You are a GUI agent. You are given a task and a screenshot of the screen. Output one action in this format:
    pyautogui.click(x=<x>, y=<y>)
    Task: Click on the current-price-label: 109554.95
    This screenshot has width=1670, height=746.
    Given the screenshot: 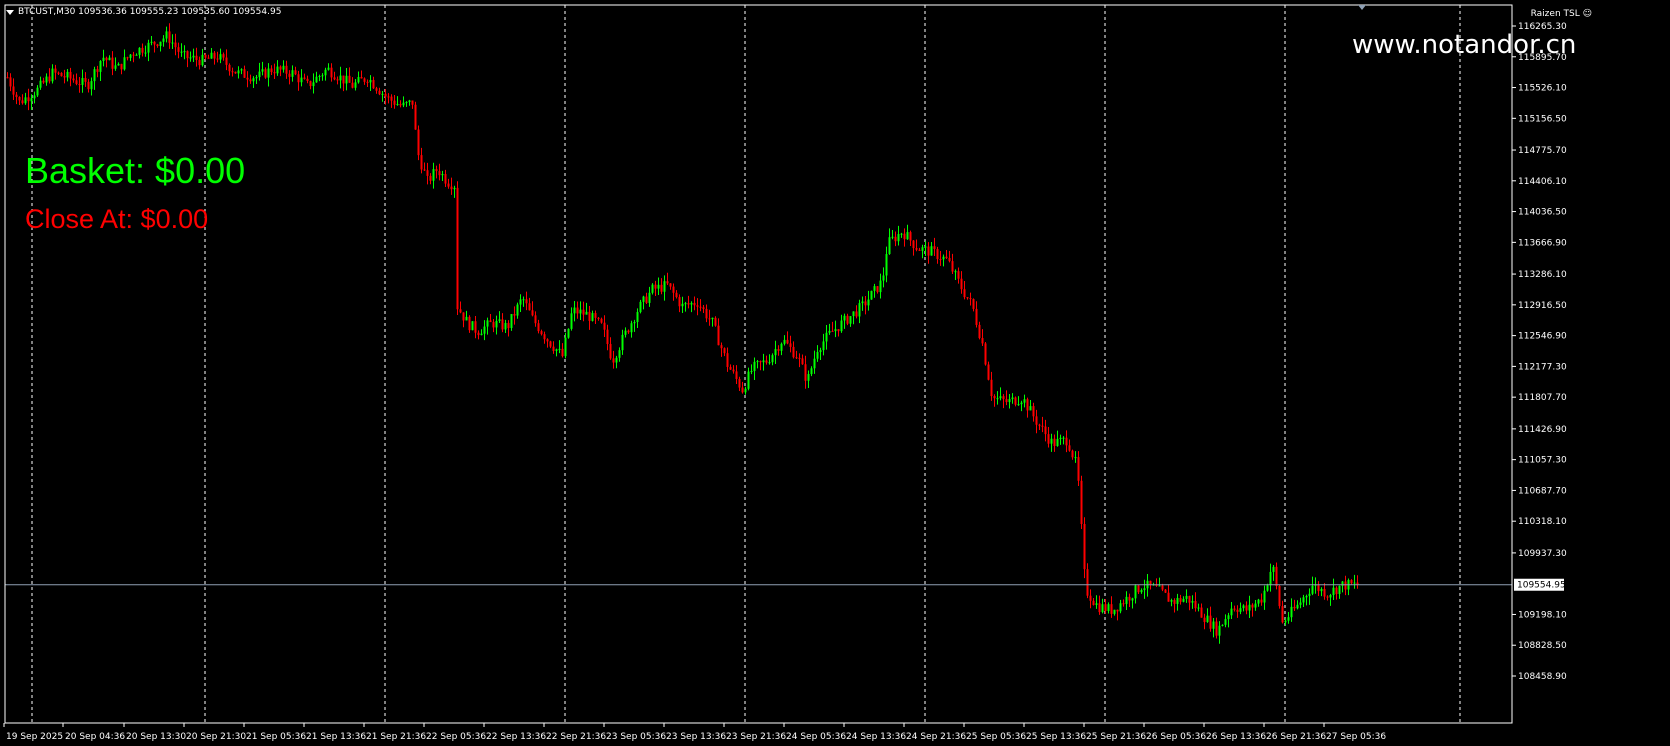 What is the action you would take?
    pyautogui.click(x=1541, y=586)
    